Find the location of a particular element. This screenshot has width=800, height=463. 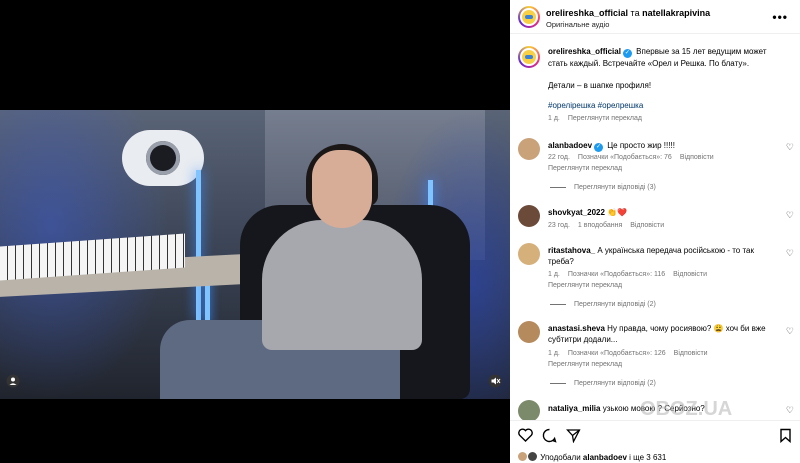

person-face is located at coordinates (342, 189).